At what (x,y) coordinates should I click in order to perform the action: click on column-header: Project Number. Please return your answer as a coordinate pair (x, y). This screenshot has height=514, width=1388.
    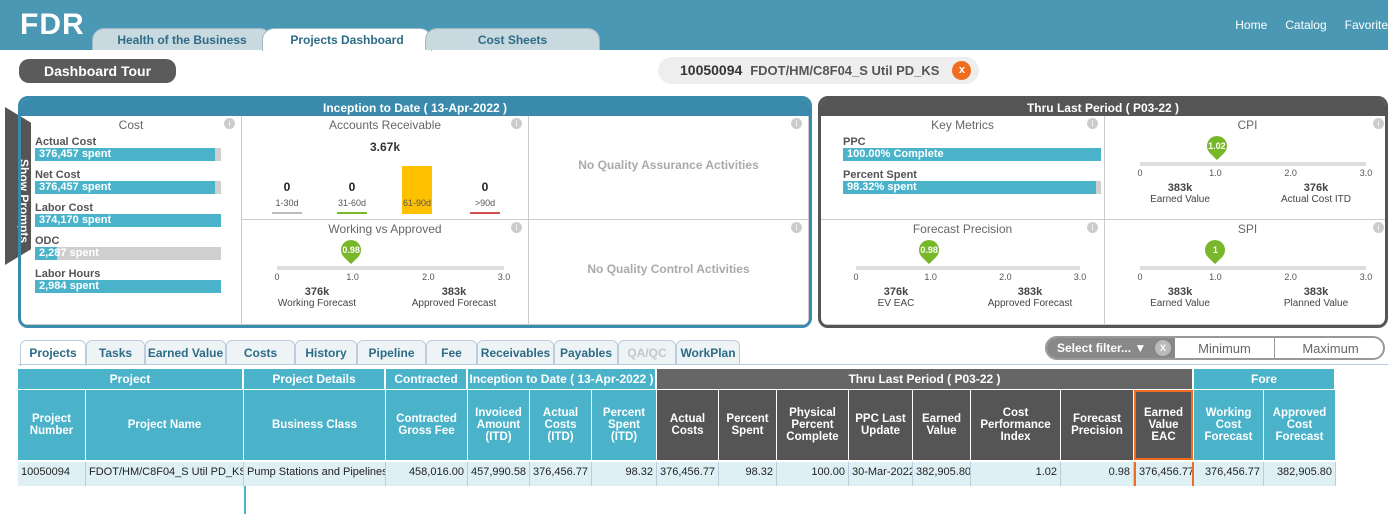
    Looking at the image, I should click on (51, 425).